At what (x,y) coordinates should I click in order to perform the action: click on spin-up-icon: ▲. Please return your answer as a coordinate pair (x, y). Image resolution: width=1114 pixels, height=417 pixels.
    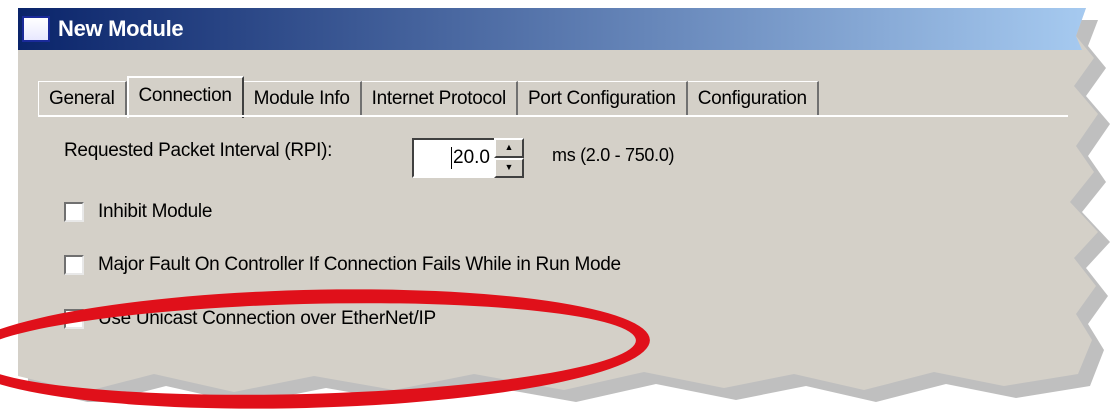
    Looking at the image, I should click on (509, 148).